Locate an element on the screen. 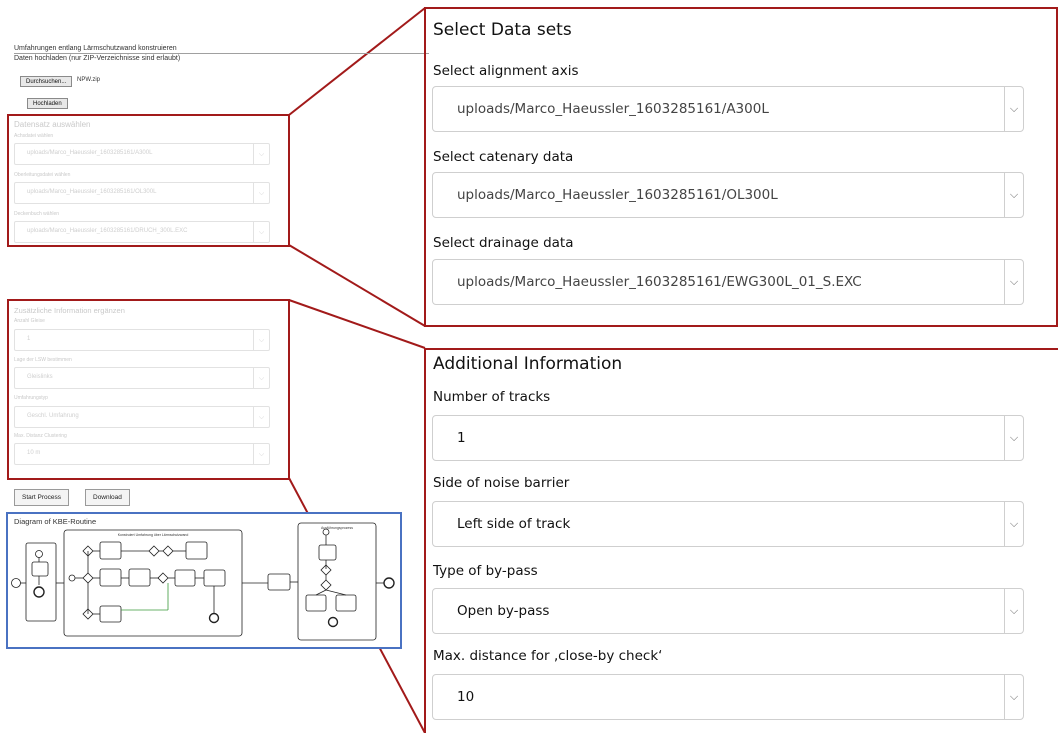 The height and width of the screenshot is (733, 1058). zoom-additional-title: Additional Information is located at coordinates (528, 364).